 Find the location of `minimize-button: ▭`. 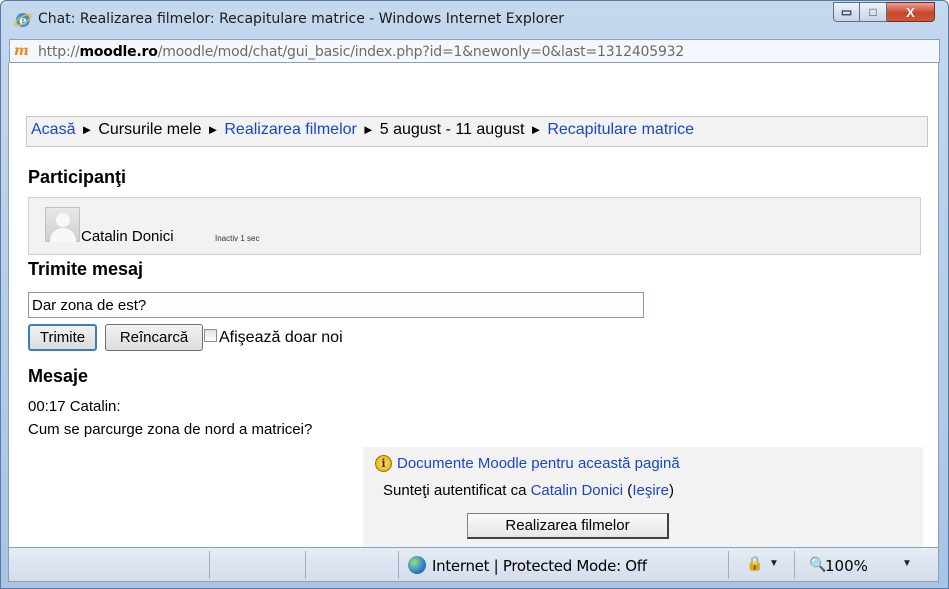

minimize-button: ▭ is located at coordinates (846, 12).